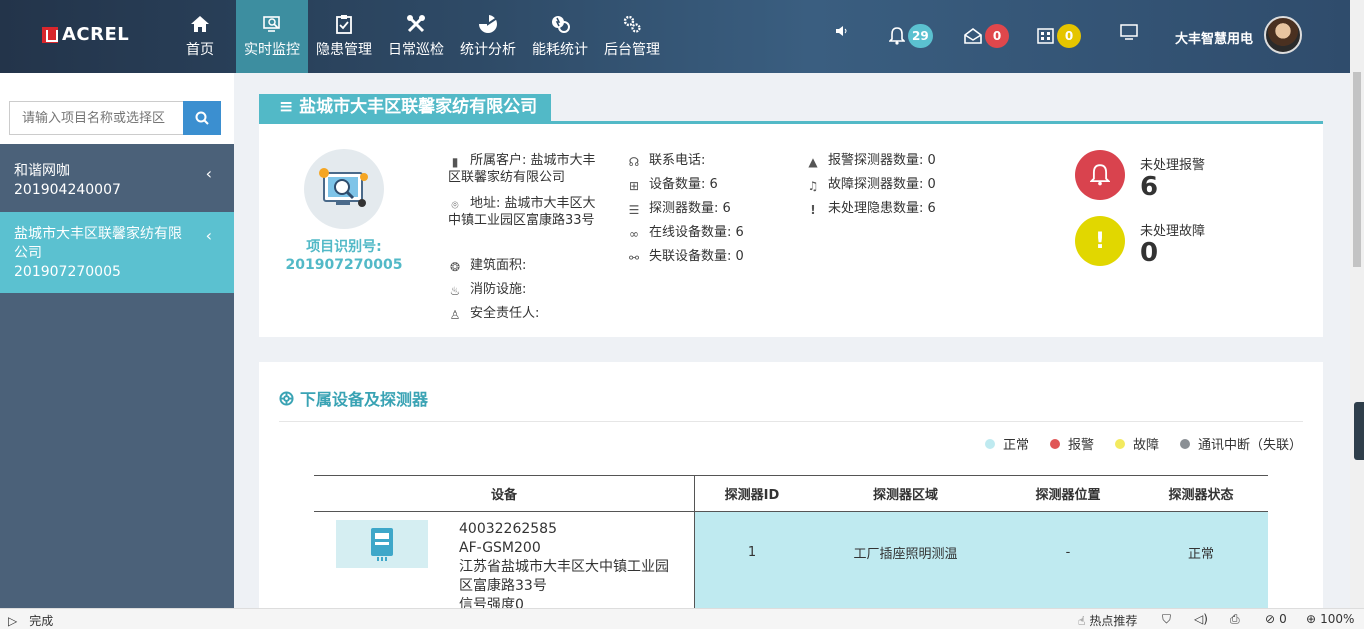 The height and width of the screenshot is (629, 1364). What do you see at coordinates (416, 24) in the screenshot?
I see `tools-icon` at bounding box center [416, 24].